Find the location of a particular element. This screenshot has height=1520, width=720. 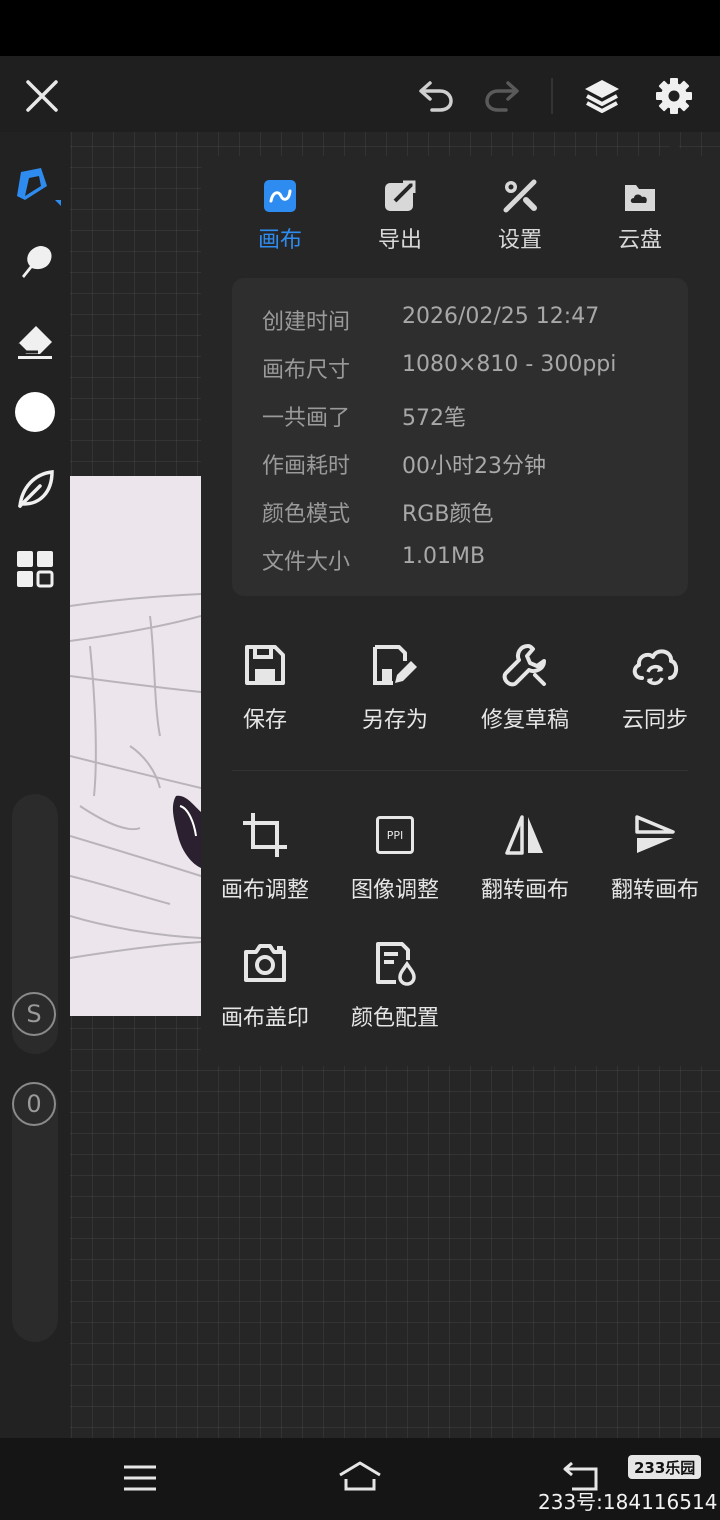

eraser-icon is located at coordinates (35, 339).